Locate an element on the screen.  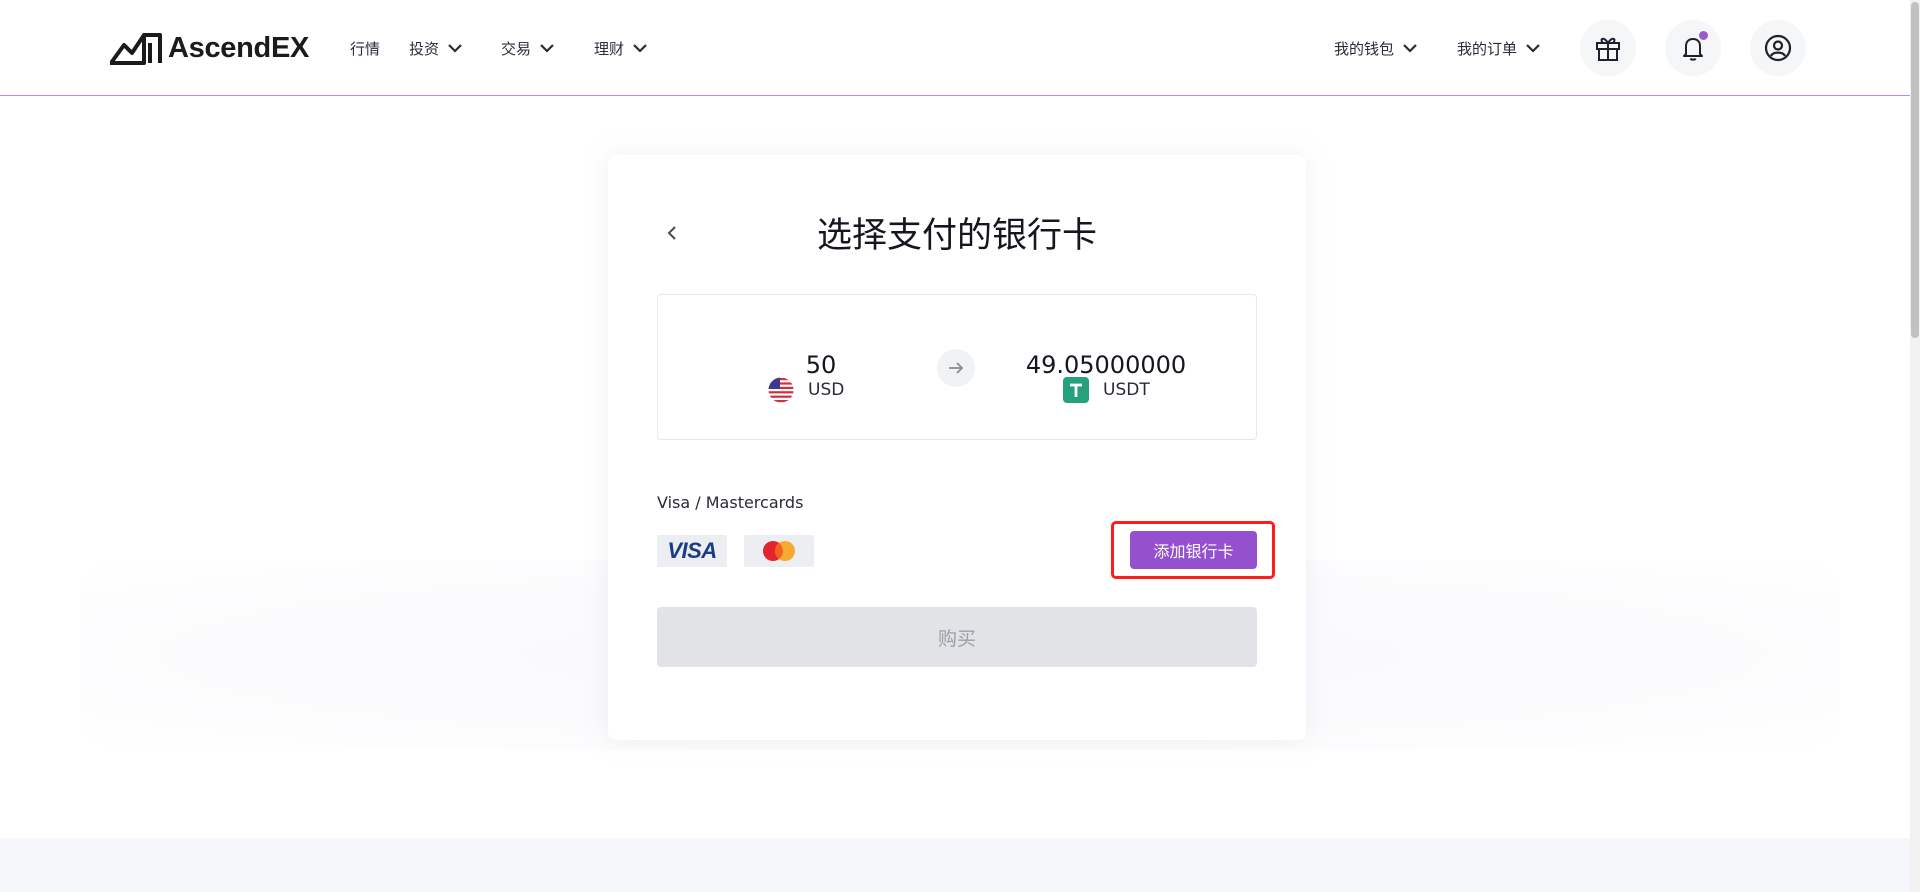
ascendex-logo: AscendEX is located at coordinates (209, 48).